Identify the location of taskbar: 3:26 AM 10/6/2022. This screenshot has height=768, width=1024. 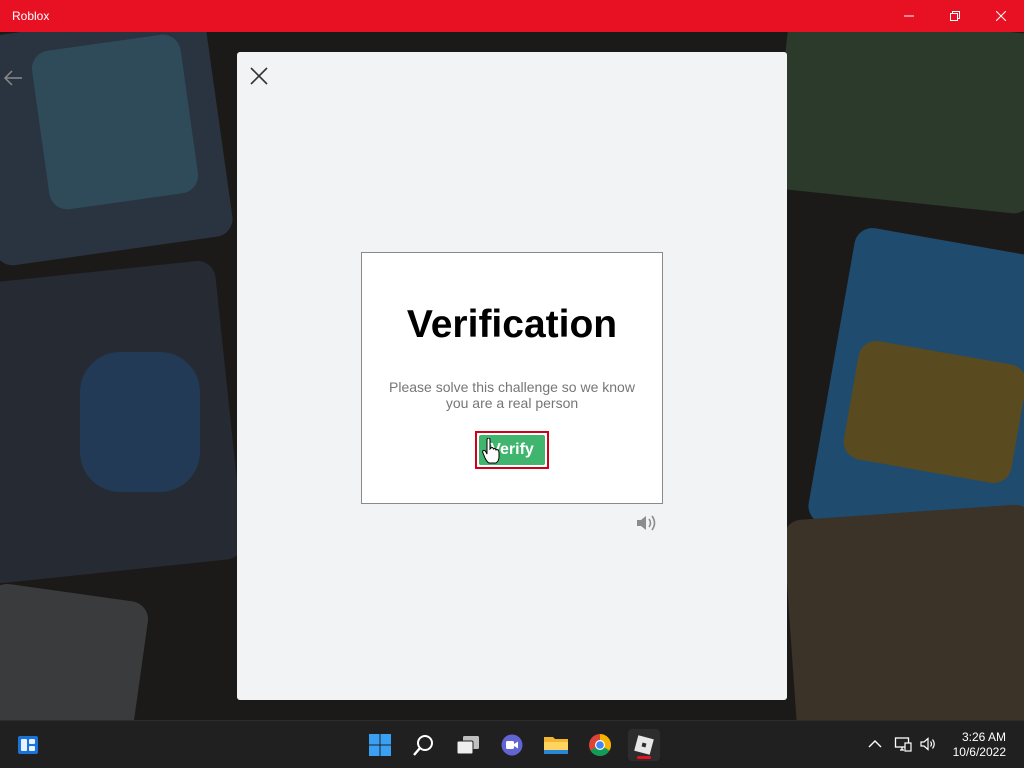
(512, 744).